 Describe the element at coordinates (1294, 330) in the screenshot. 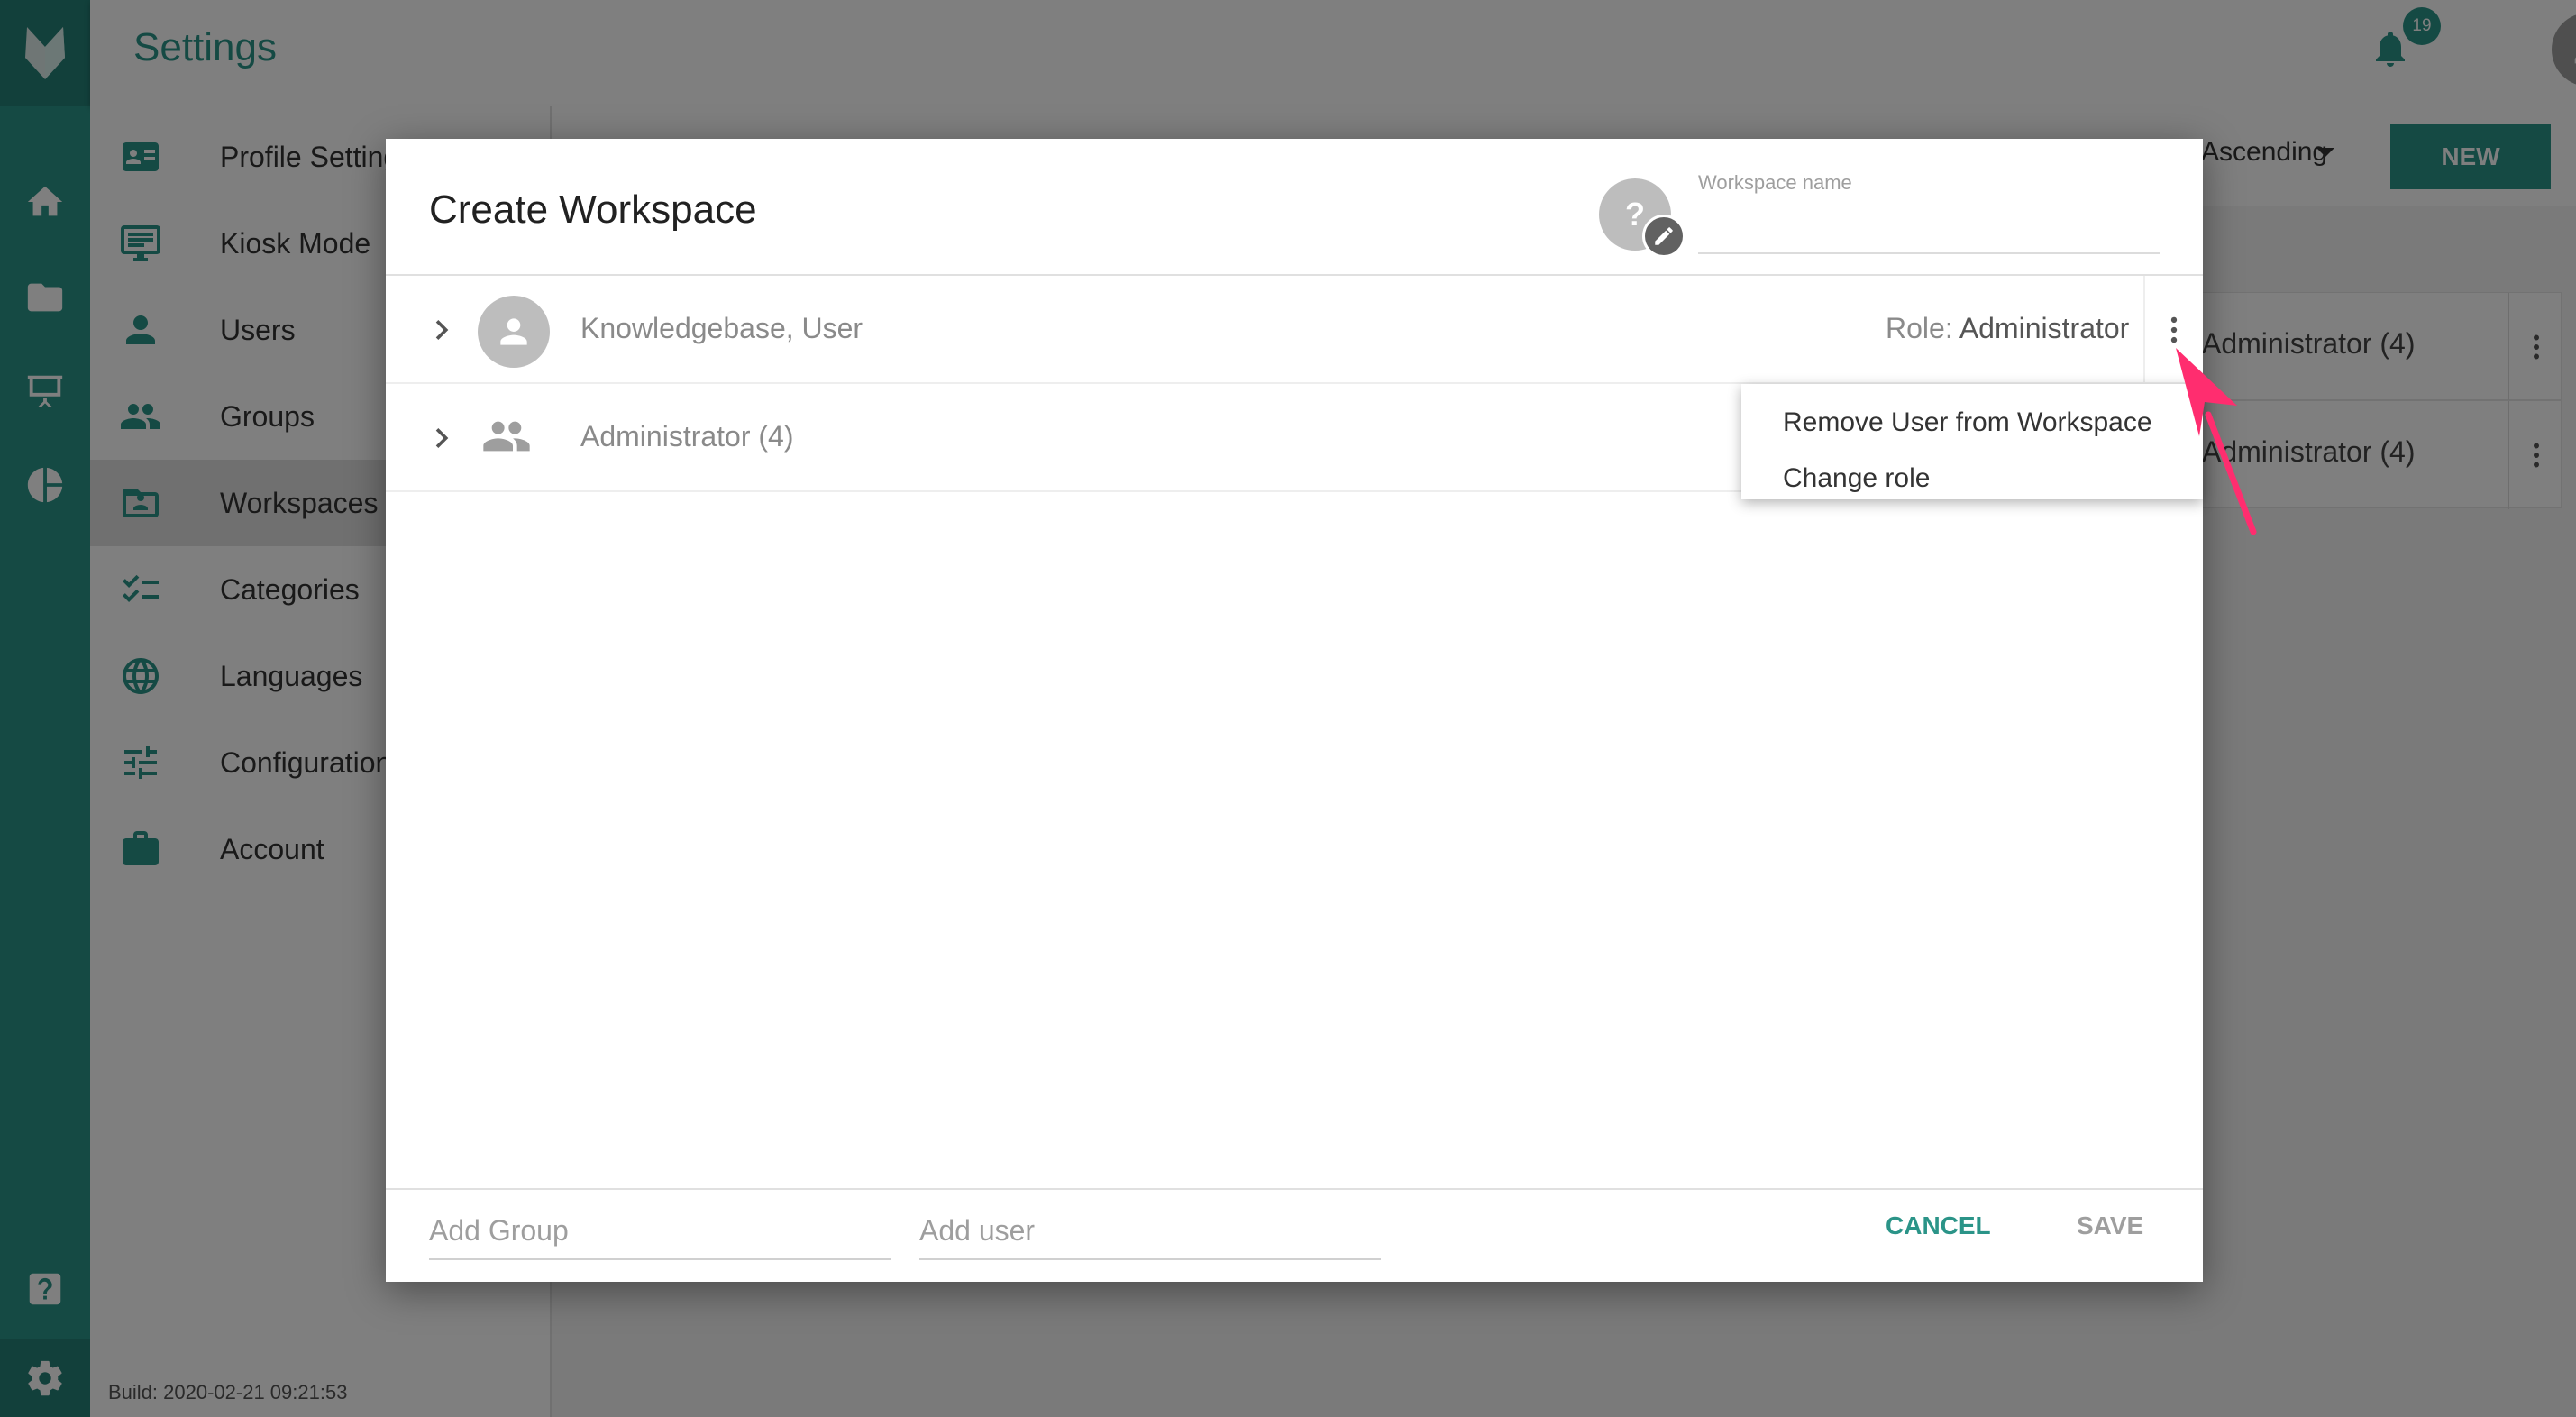

I see `member-row: Knowledgebase, User Role: Administrator` at that location.